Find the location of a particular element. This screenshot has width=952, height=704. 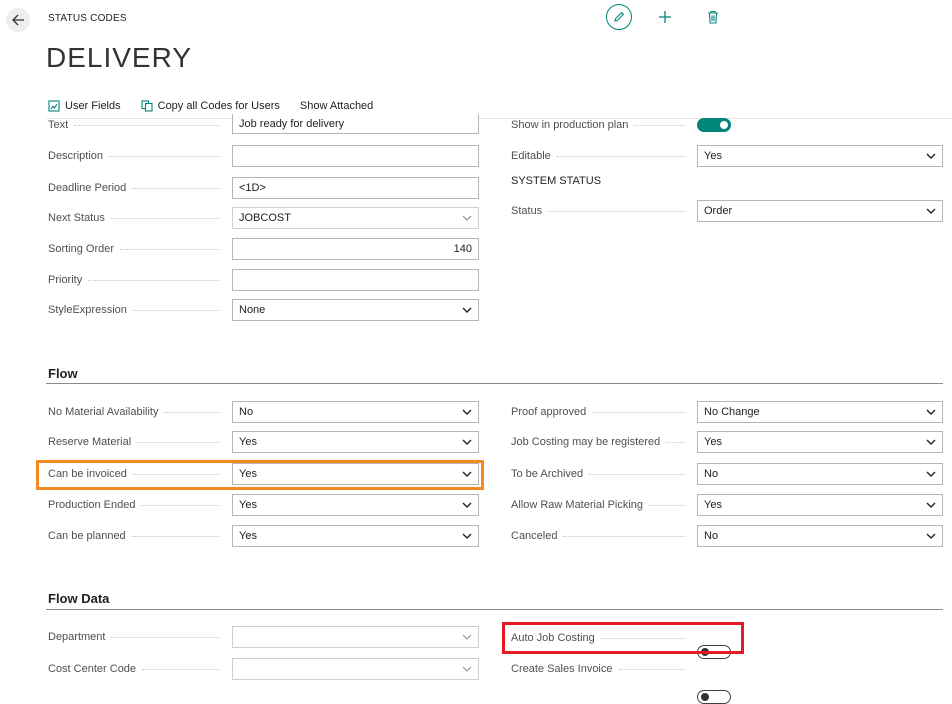

status-label: Status is located at coordinates (601, 211).